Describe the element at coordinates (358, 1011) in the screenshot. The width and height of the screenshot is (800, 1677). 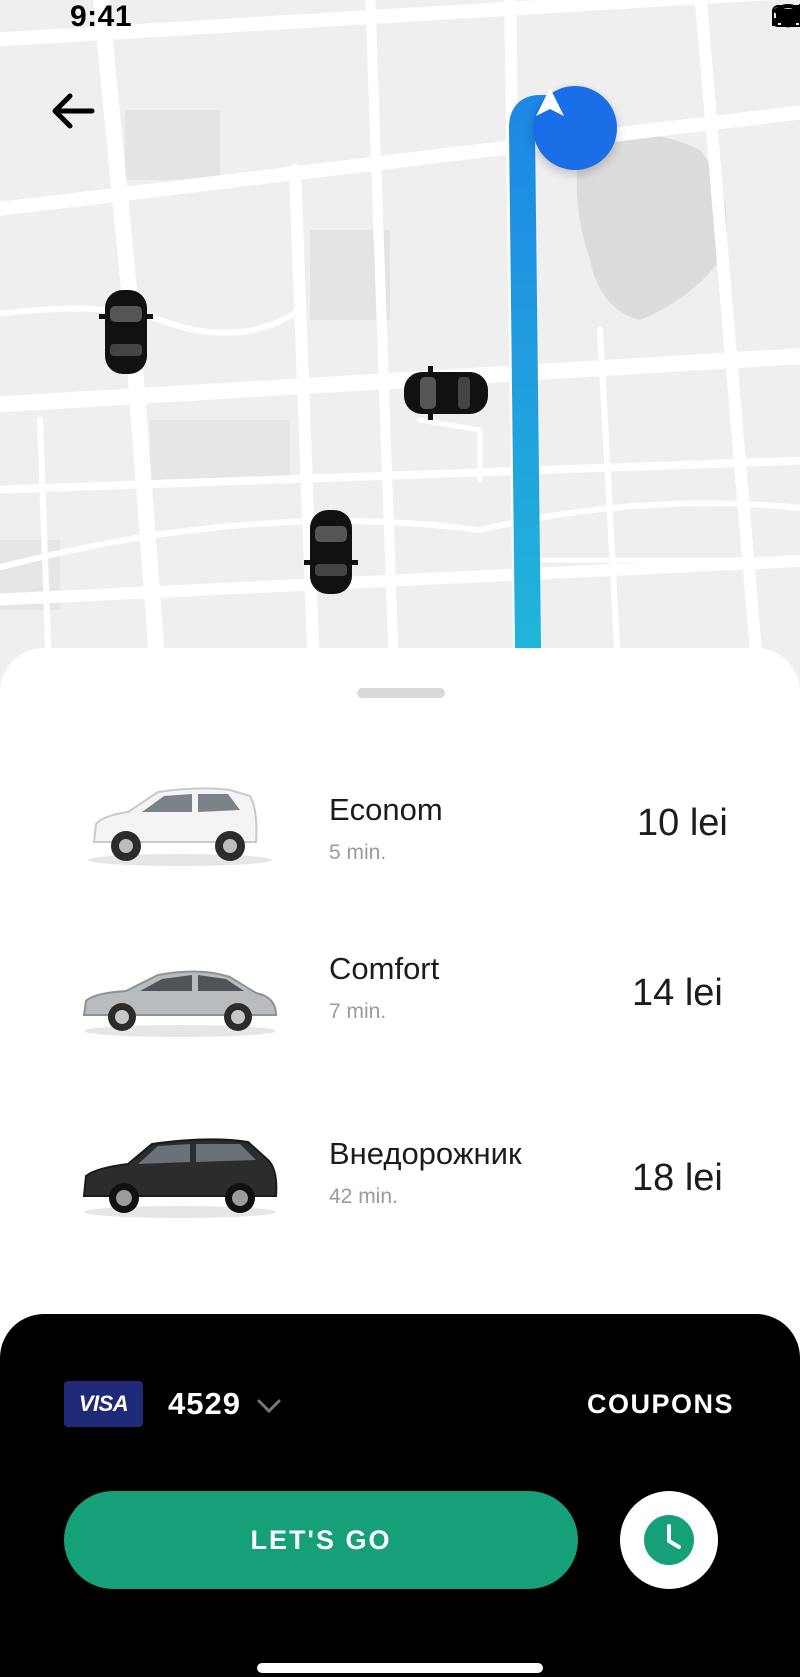
I see `ride-eta: 7 min.` at that location.